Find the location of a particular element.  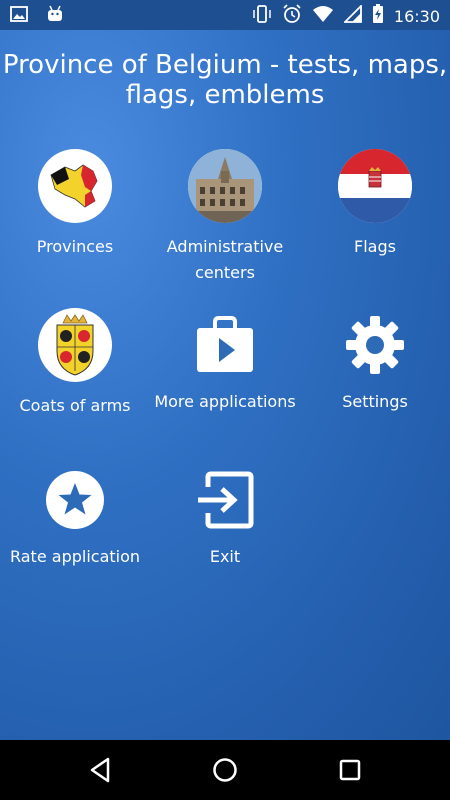

menu-label: Settings is located at coordinates (375, 401).